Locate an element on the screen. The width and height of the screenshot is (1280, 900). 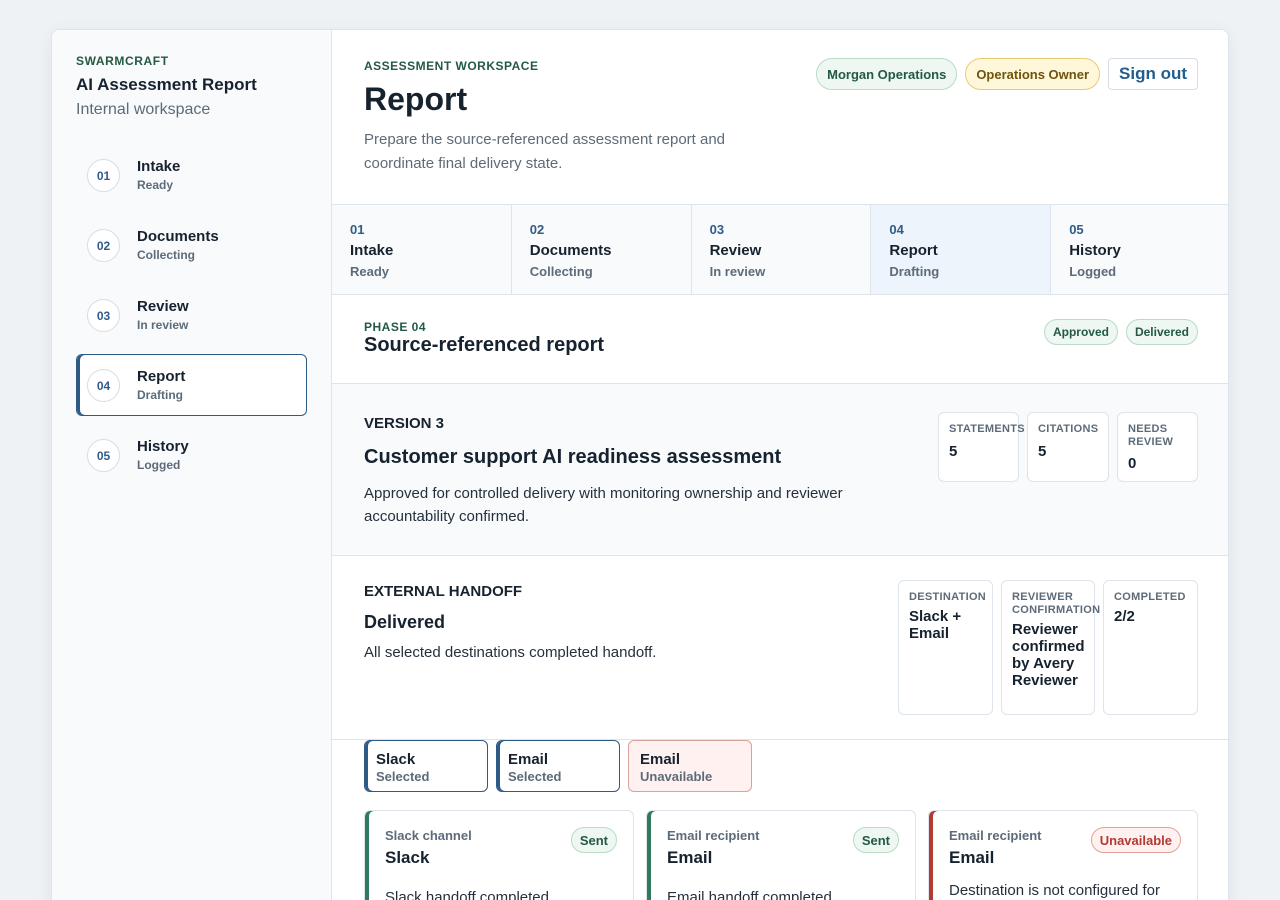
tab-intake: 01 Intake Ready is located at coordinates (422, 249).